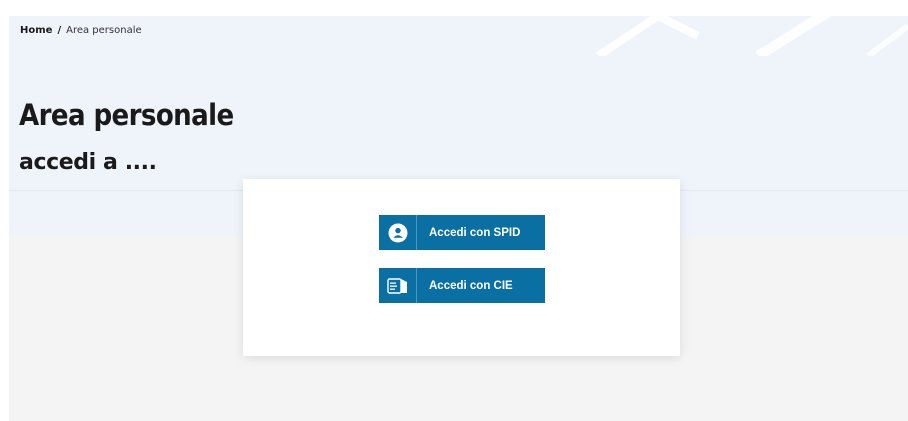 Image resolution: width=908 pixels, height=421 pixels. What do you see at coordinates (398, 285) in the screenshot?
I see `cie-id-card-icon` at bounding box center [398, 285].